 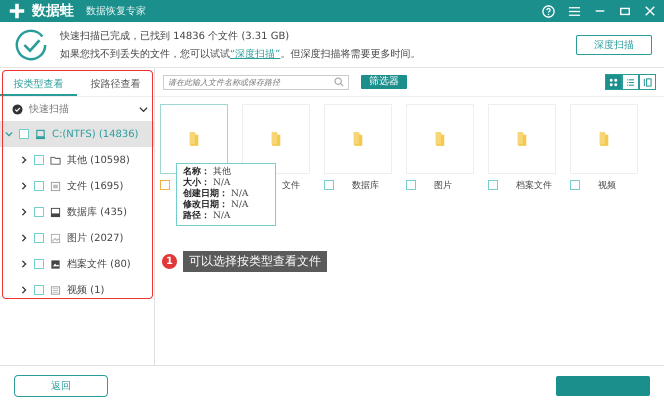 What do you see at coordinates (95, 134) in the screenshot?
I see `drive-label: C:(NTFS) (14836)` at bounding box center [95, 134].